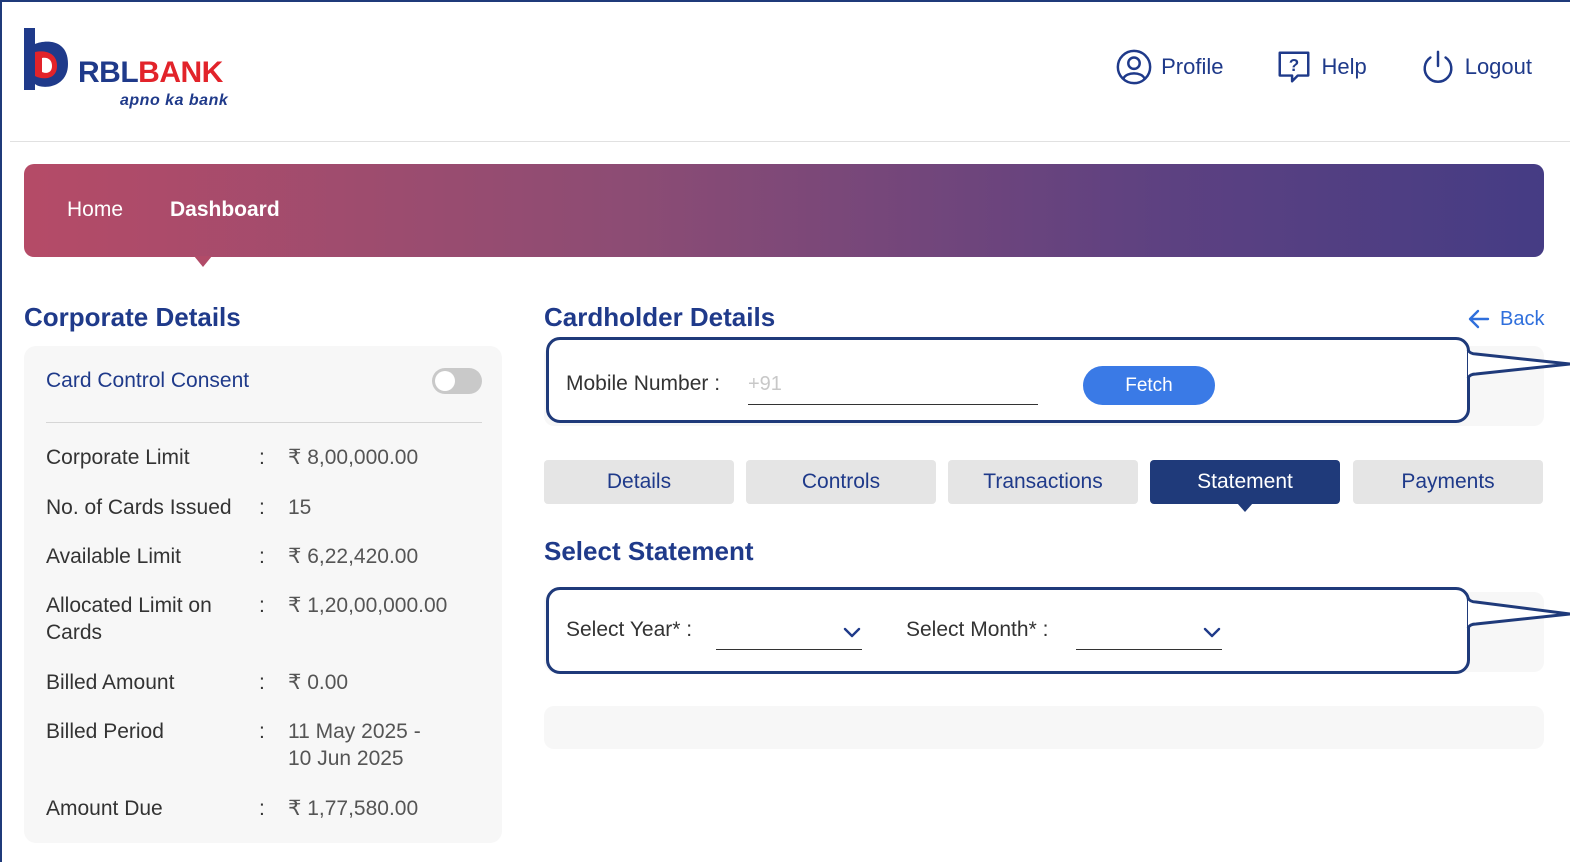 This screenshot has width=1570, height=862. Describe the element at coordinates (649, 551) in the screenshot. I see `select-statement-title: Select Statement` at that location.